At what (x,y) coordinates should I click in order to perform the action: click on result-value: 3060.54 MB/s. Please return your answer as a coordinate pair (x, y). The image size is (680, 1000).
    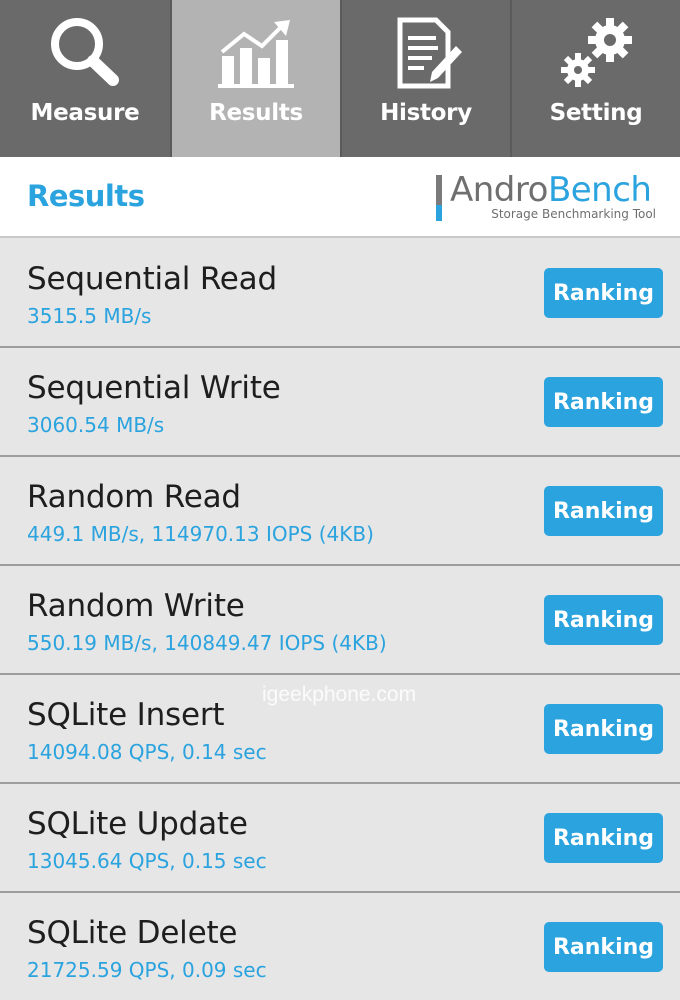
    Looking at the image, I should click on (96, 425).